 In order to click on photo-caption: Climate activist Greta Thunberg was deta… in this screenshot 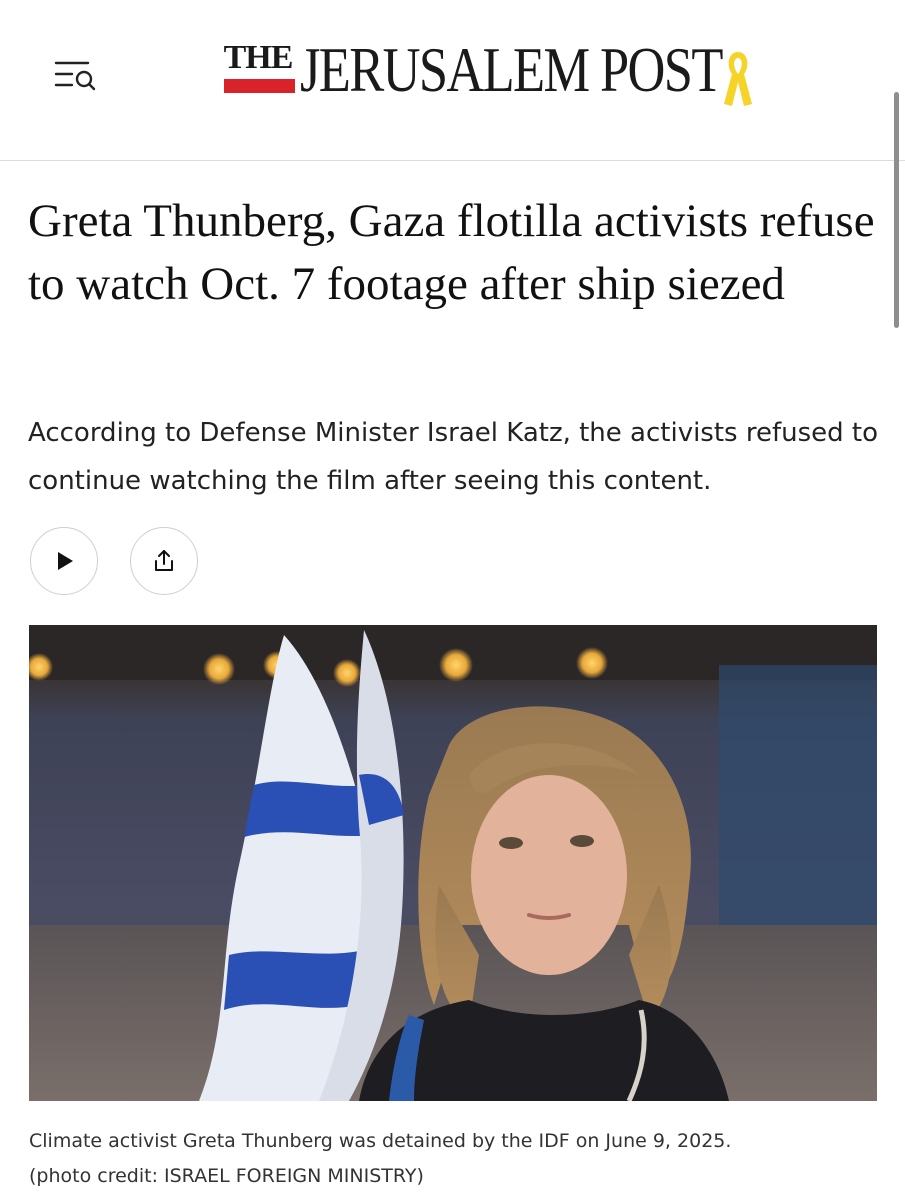, I will do `click(459, 1159)`.